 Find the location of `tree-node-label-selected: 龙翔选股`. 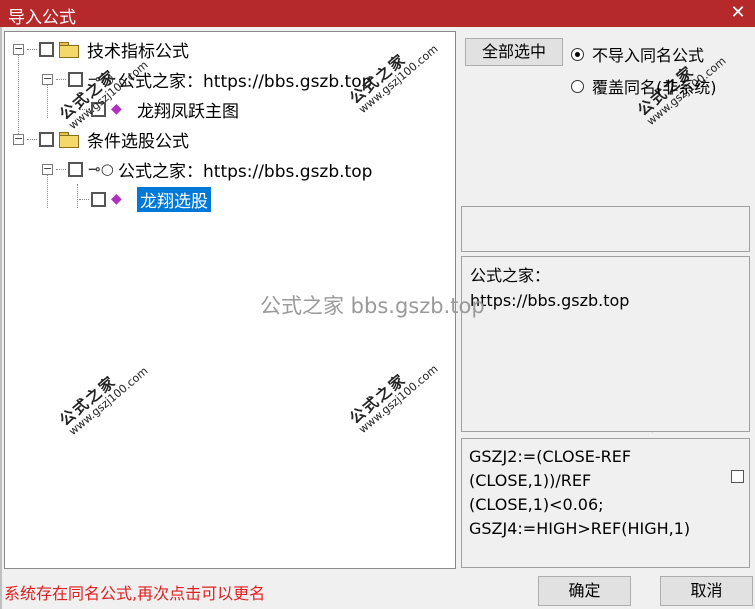

tree-node-label-selected: 龙翔选股 is located at coordinates (174, 199).